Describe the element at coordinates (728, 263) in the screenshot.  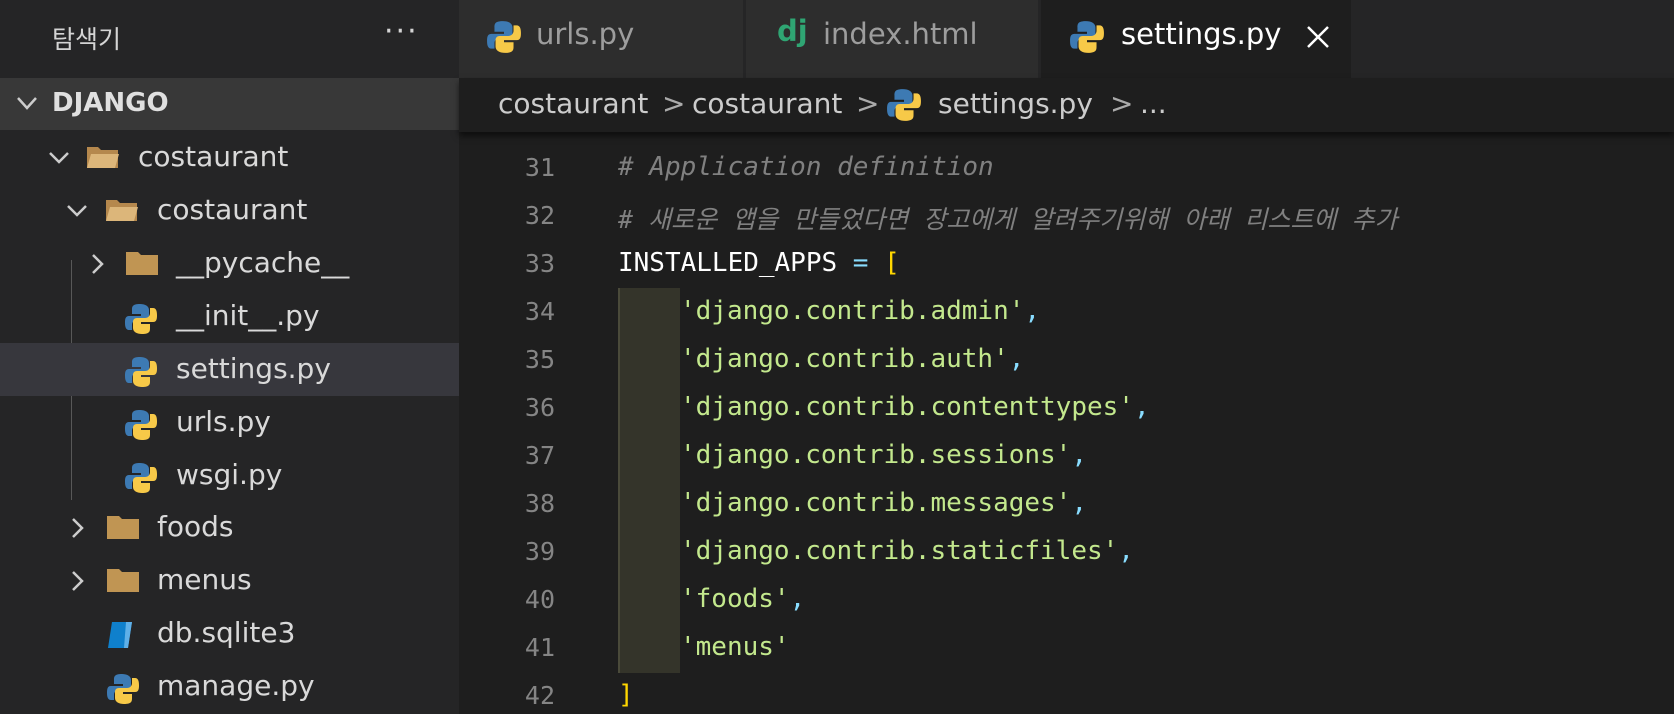
I see `code-variable: INSTALLED_APPS` at that location.